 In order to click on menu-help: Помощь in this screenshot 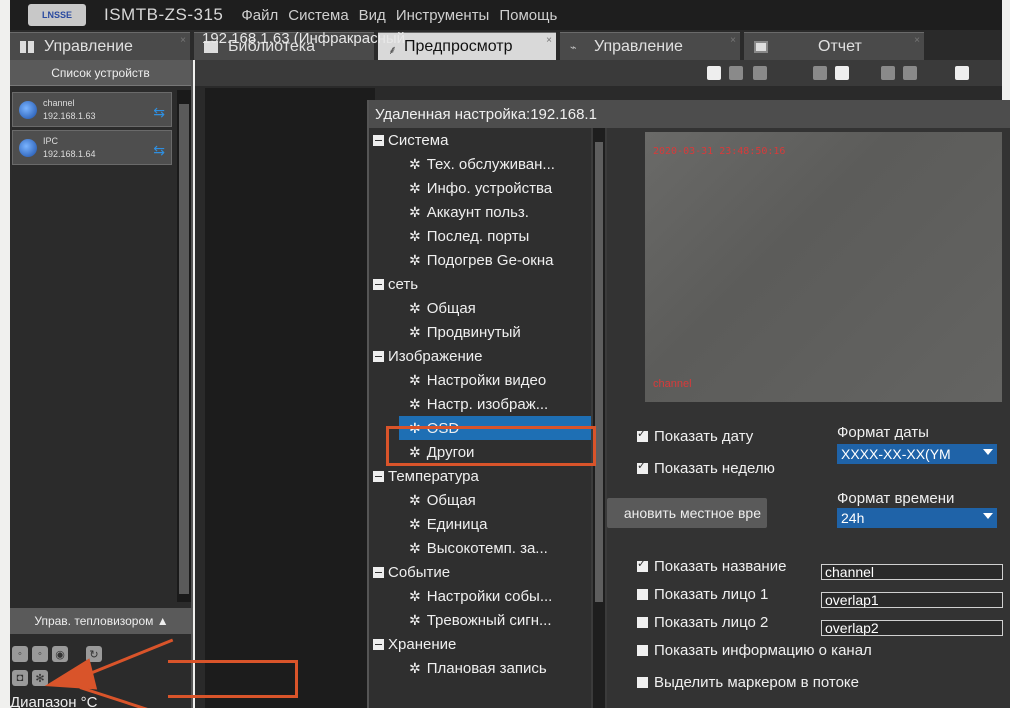, I will do `click(528, 15)`.